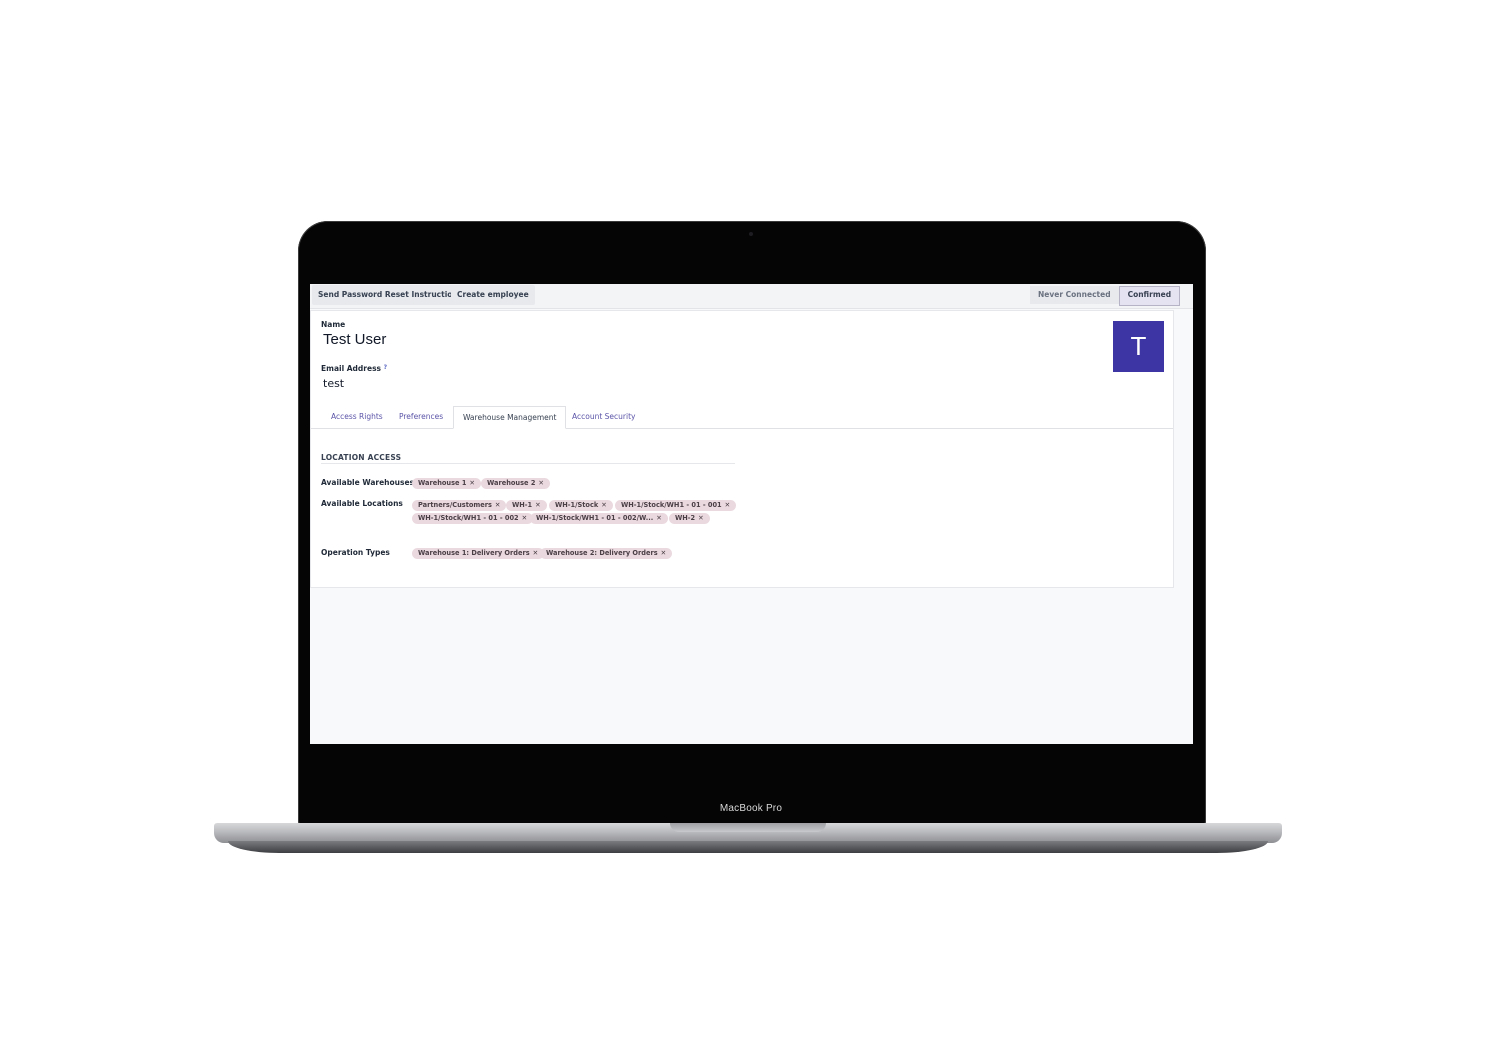  Describe the element at coordinates (459, 505) in the screenshot. I see `tag-location: Partners/Customers ✕` at that location.